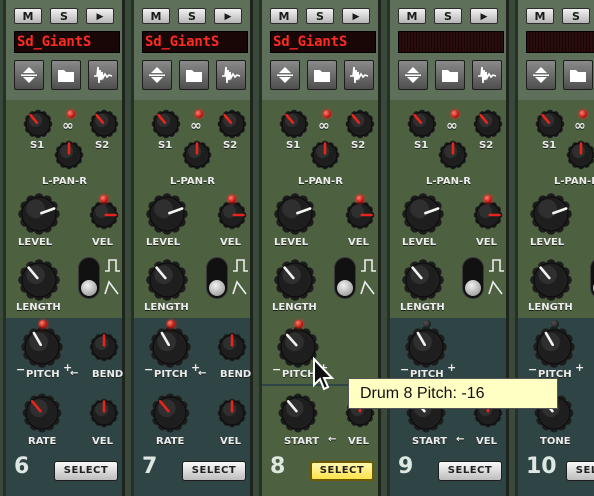 The width and height of the screenshot is (594, 496). I want to click on start-knob, so click(298, 413).